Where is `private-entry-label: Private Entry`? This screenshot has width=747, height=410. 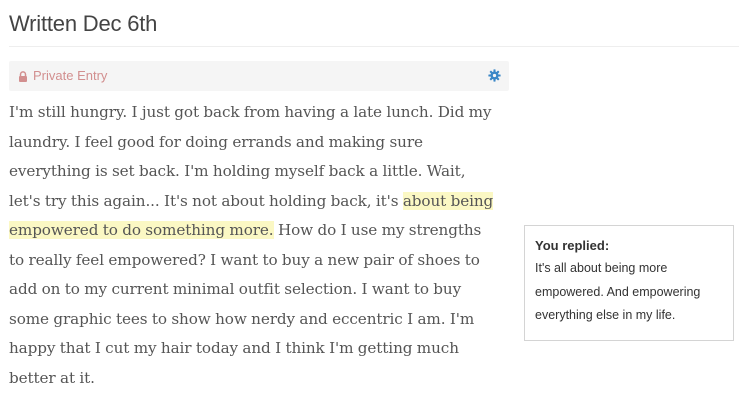
private-entry-label: Private Entry is located at coordinates (70, 75).